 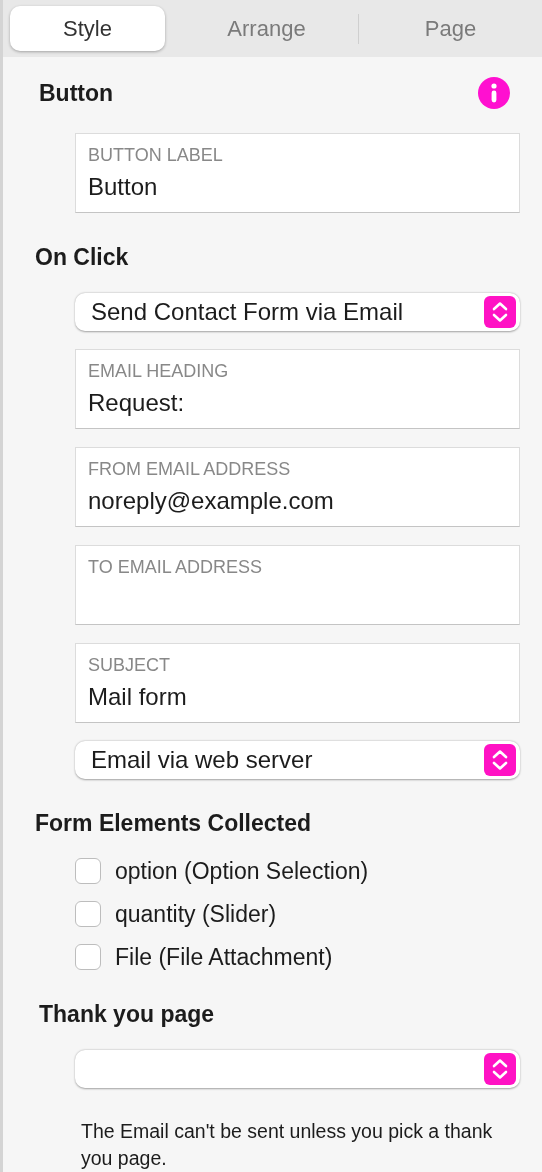 What do you see at coordinates (82, 257) in the screenshot?
I see `section-heading: On Click` at bounding box center [82, 257].